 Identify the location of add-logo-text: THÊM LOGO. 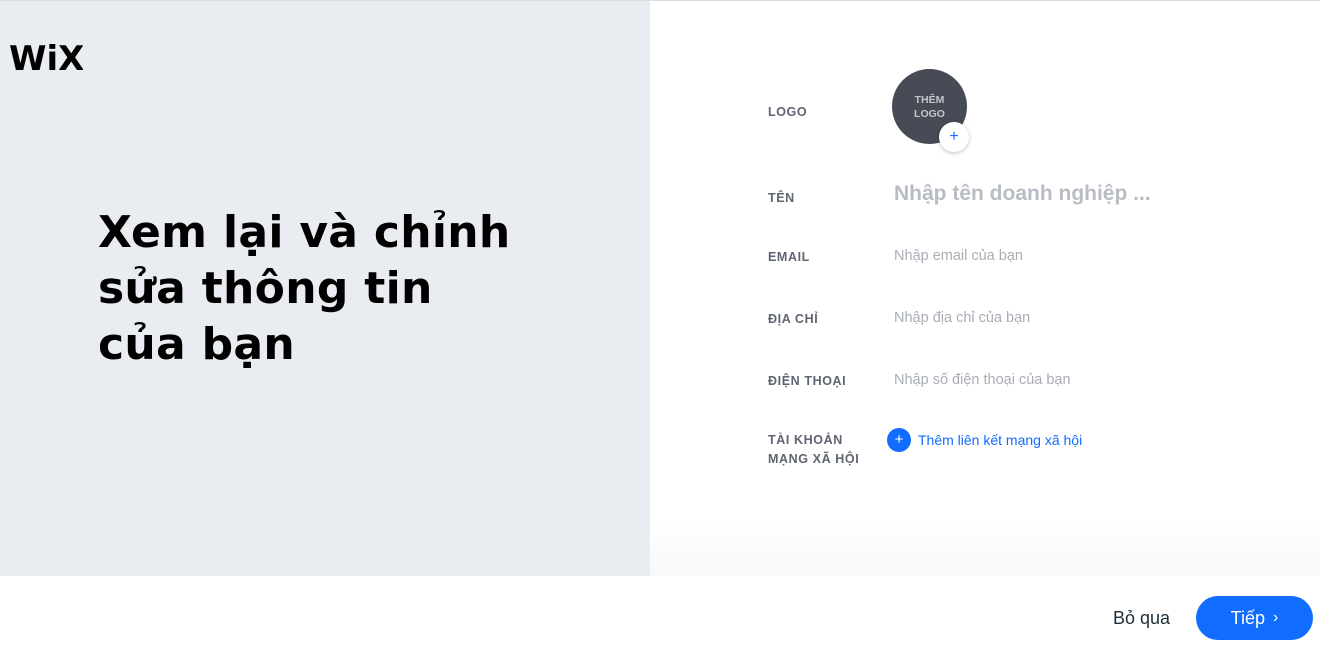
(929, 106).